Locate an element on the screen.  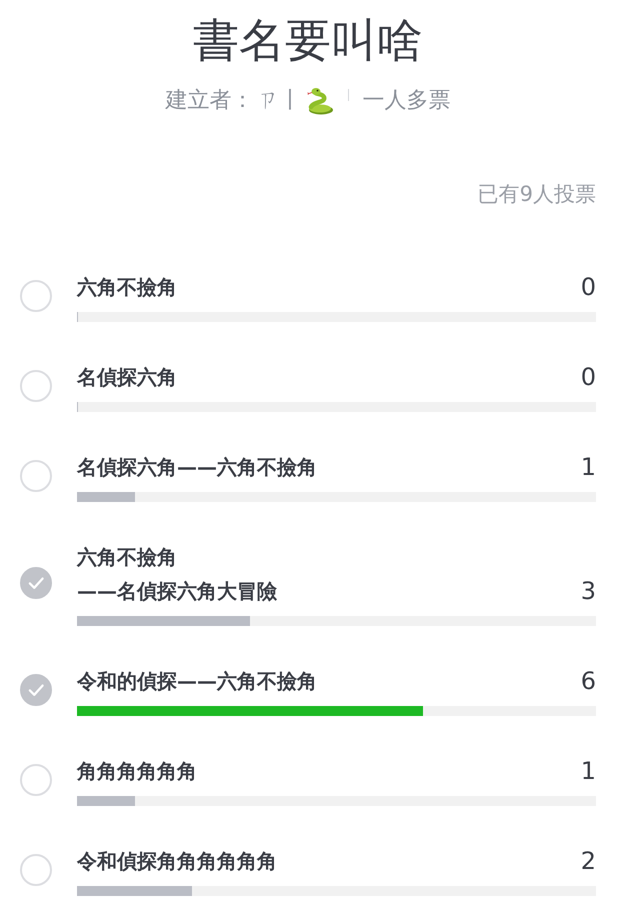
vote-count: 6 is located at coordinates (588, 681).